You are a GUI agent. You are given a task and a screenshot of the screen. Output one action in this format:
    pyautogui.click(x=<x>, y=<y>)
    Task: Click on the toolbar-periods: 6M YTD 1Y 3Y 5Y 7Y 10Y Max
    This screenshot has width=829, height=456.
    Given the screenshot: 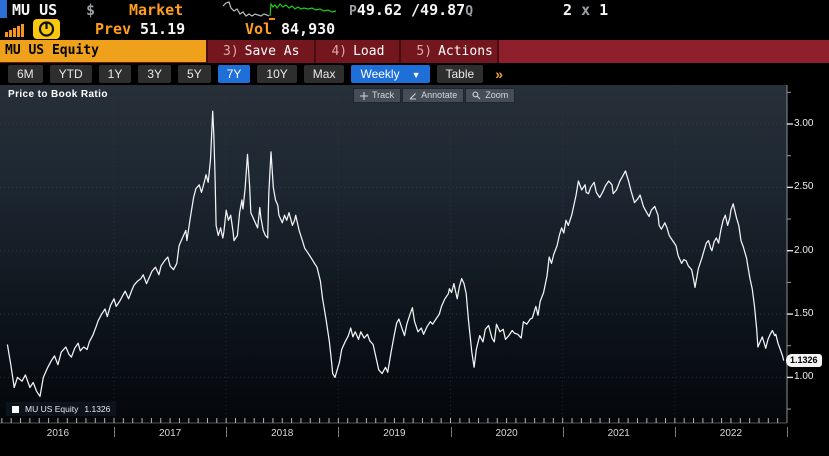 What is the action you would take?
    pyautogui.click(x=176, y=74)
    